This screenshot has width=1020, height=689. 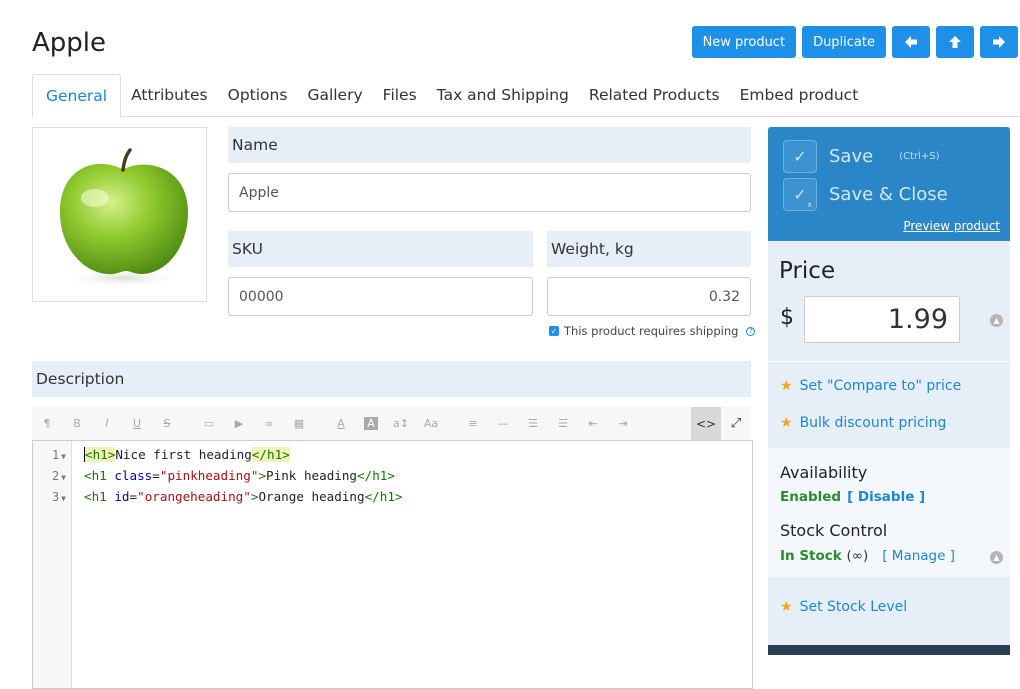 I want to click on checkmark-icon: ✓, so click(x=800, y=156).